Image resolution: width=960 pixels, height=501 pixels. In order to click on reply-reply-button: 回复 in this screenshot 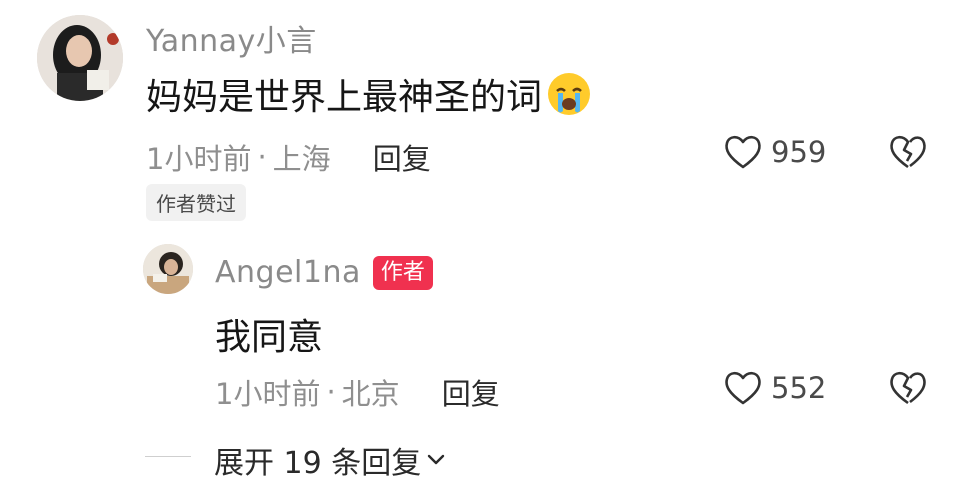, I will do `click(471, 392)`.